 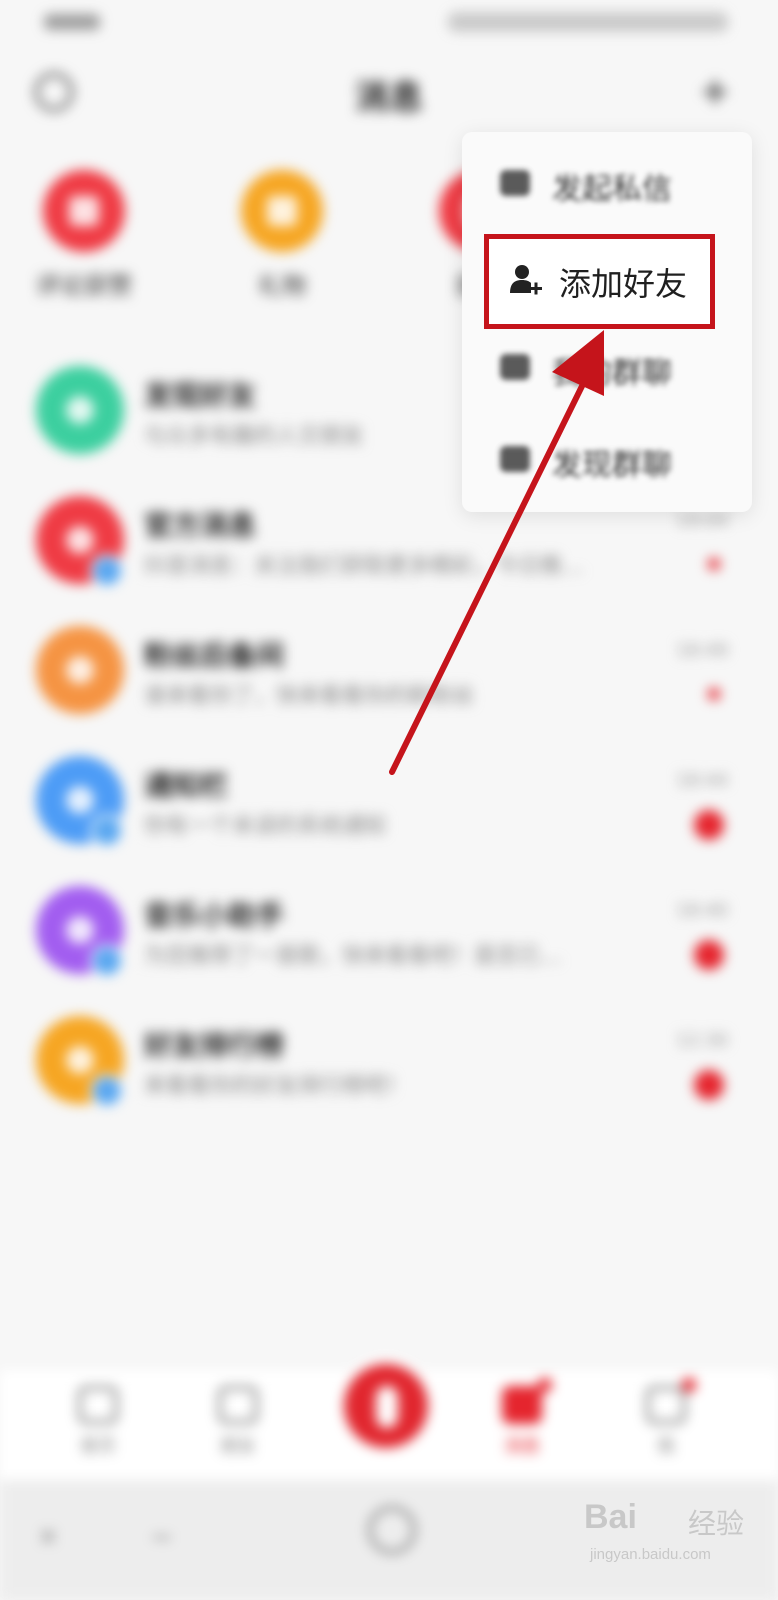 What do you see at coordinates (389, 1055) in the screenshot?
I see `chat-row: 好友排行榜 来看看你的好友排行榜吧！ 12:30` at bounding box center [389, 1055].